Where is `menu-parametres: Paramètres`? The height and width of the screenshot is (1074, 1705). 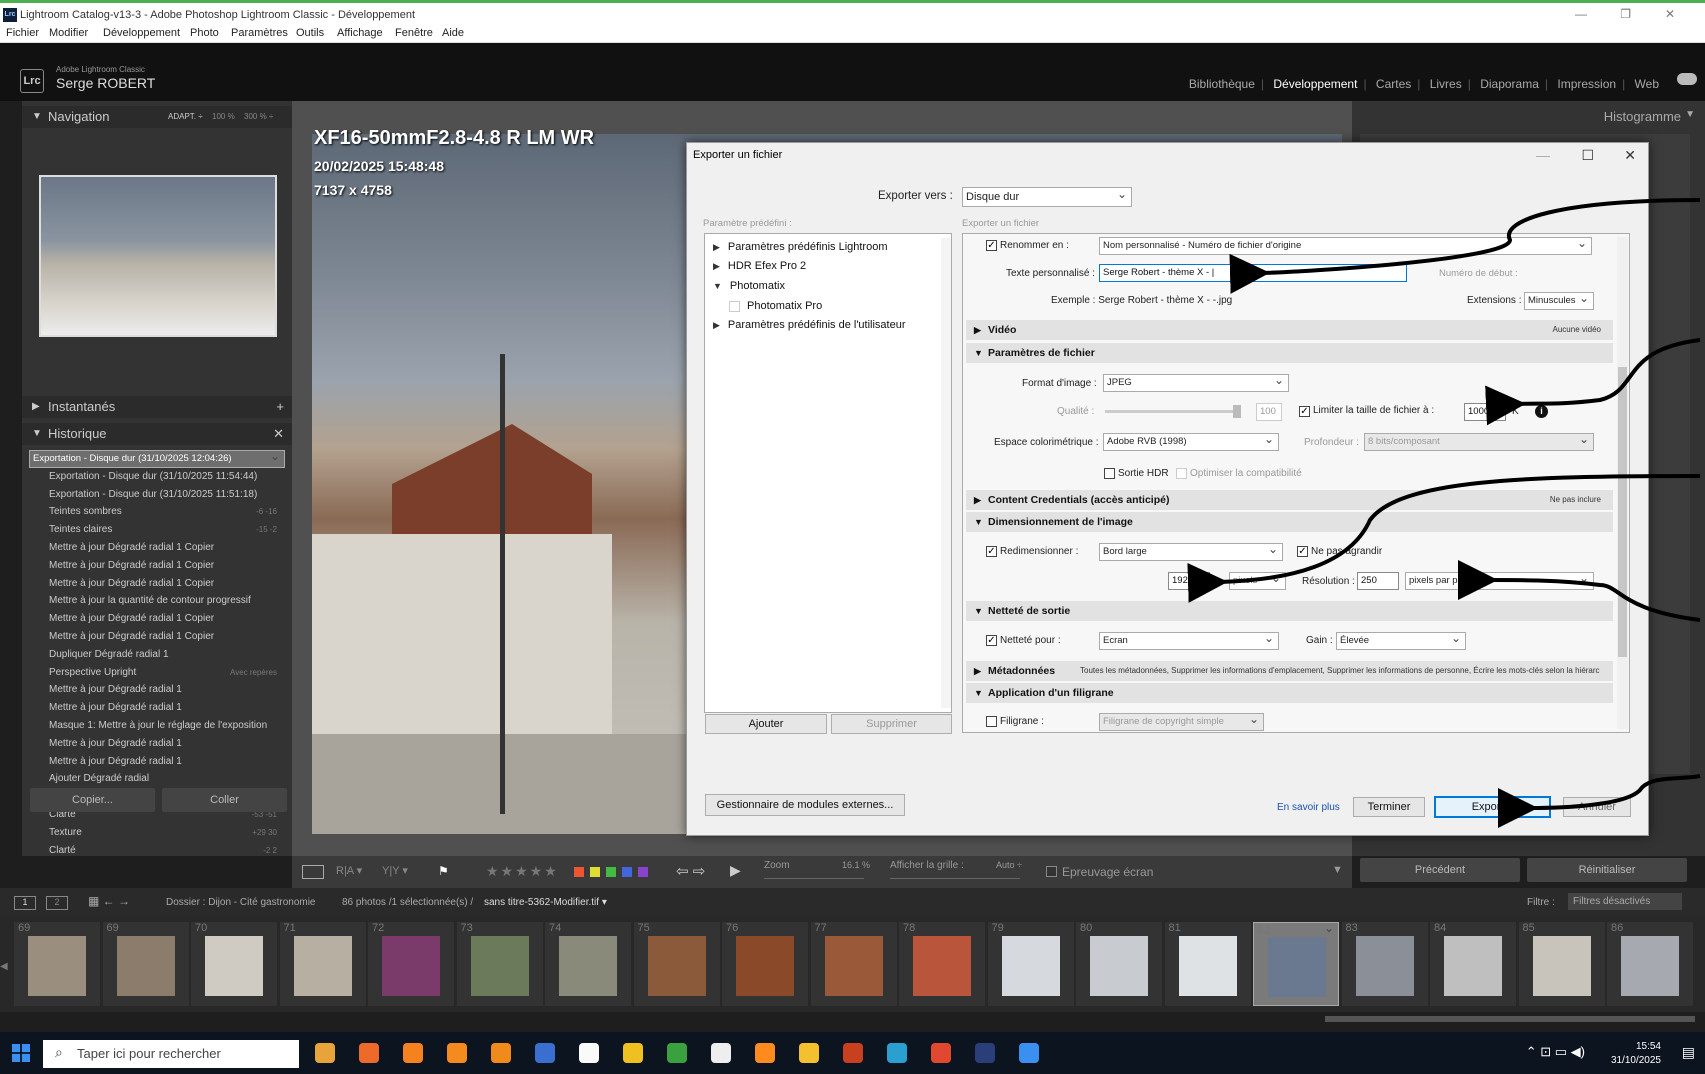 menu-parametres: Paramètres is located at coordinates (259, 33).